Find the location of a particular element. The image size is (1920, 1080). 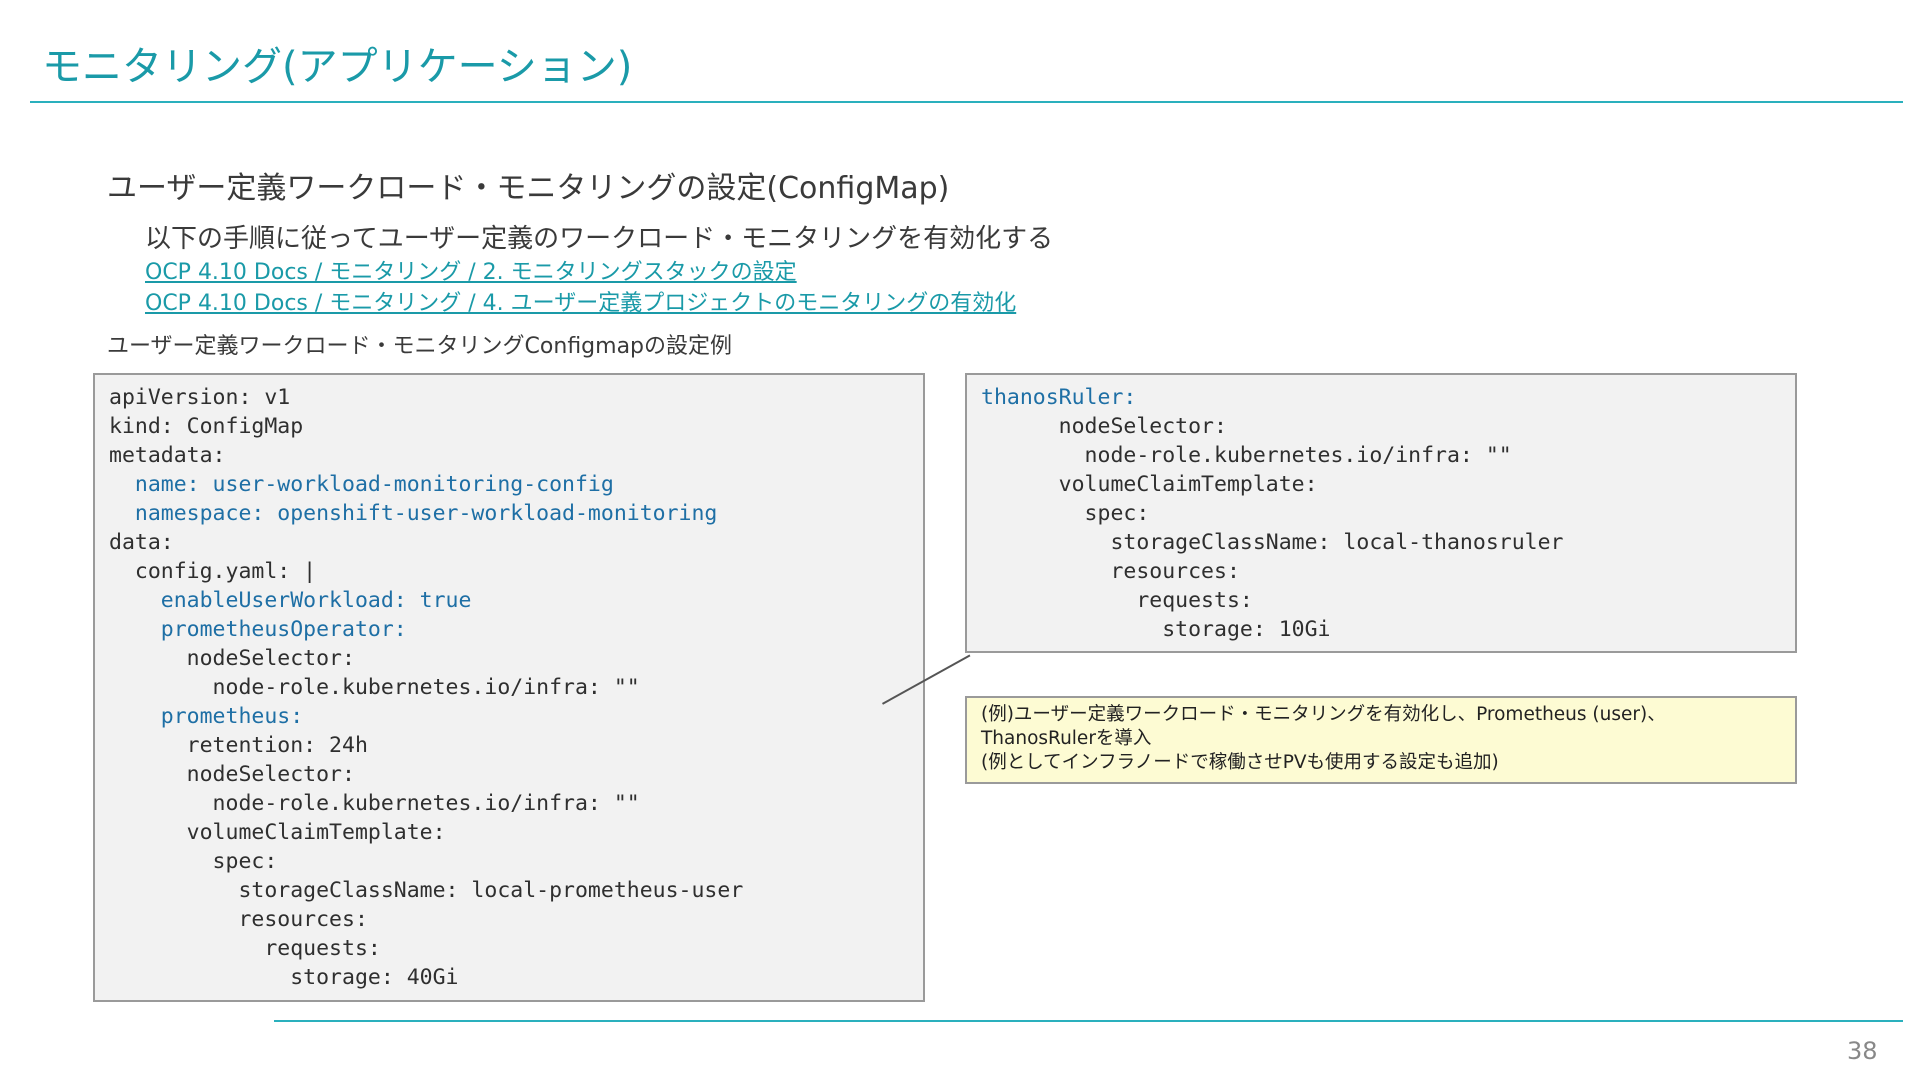

note-line: ThanosRulerを導入 is located at coordinates (1066, 738).